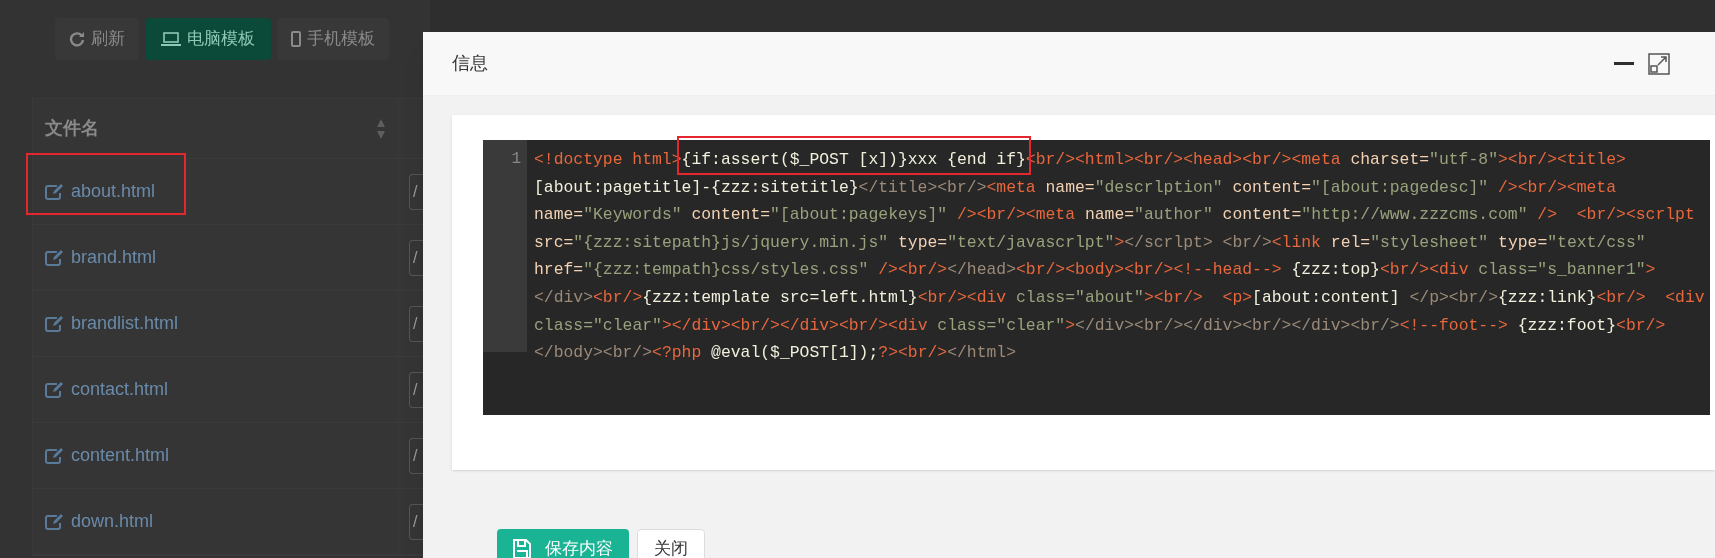  What do you see at coordinates (1119, 297) in the screenshot?
I see `code-line: </div><br/>{zzz:template src=left.html}<br/><div class="about"><br/> <p>[about:content] </p><br/>{zzz:link}<br/> <div` at bounding box center [1119, 297].